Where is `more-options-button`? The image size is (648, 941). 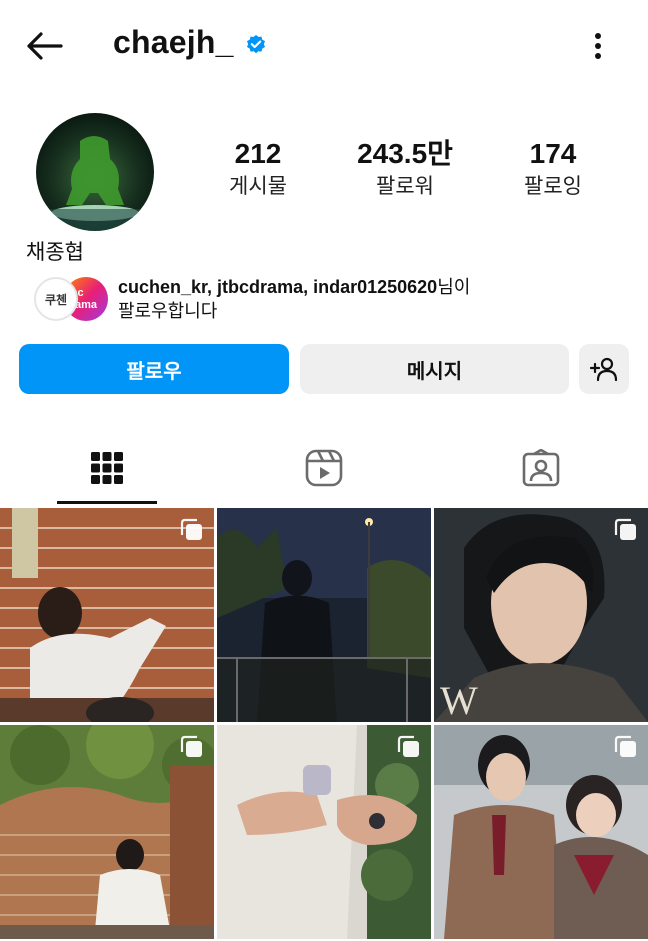 more-options-button is located at coordinates (598, 46).